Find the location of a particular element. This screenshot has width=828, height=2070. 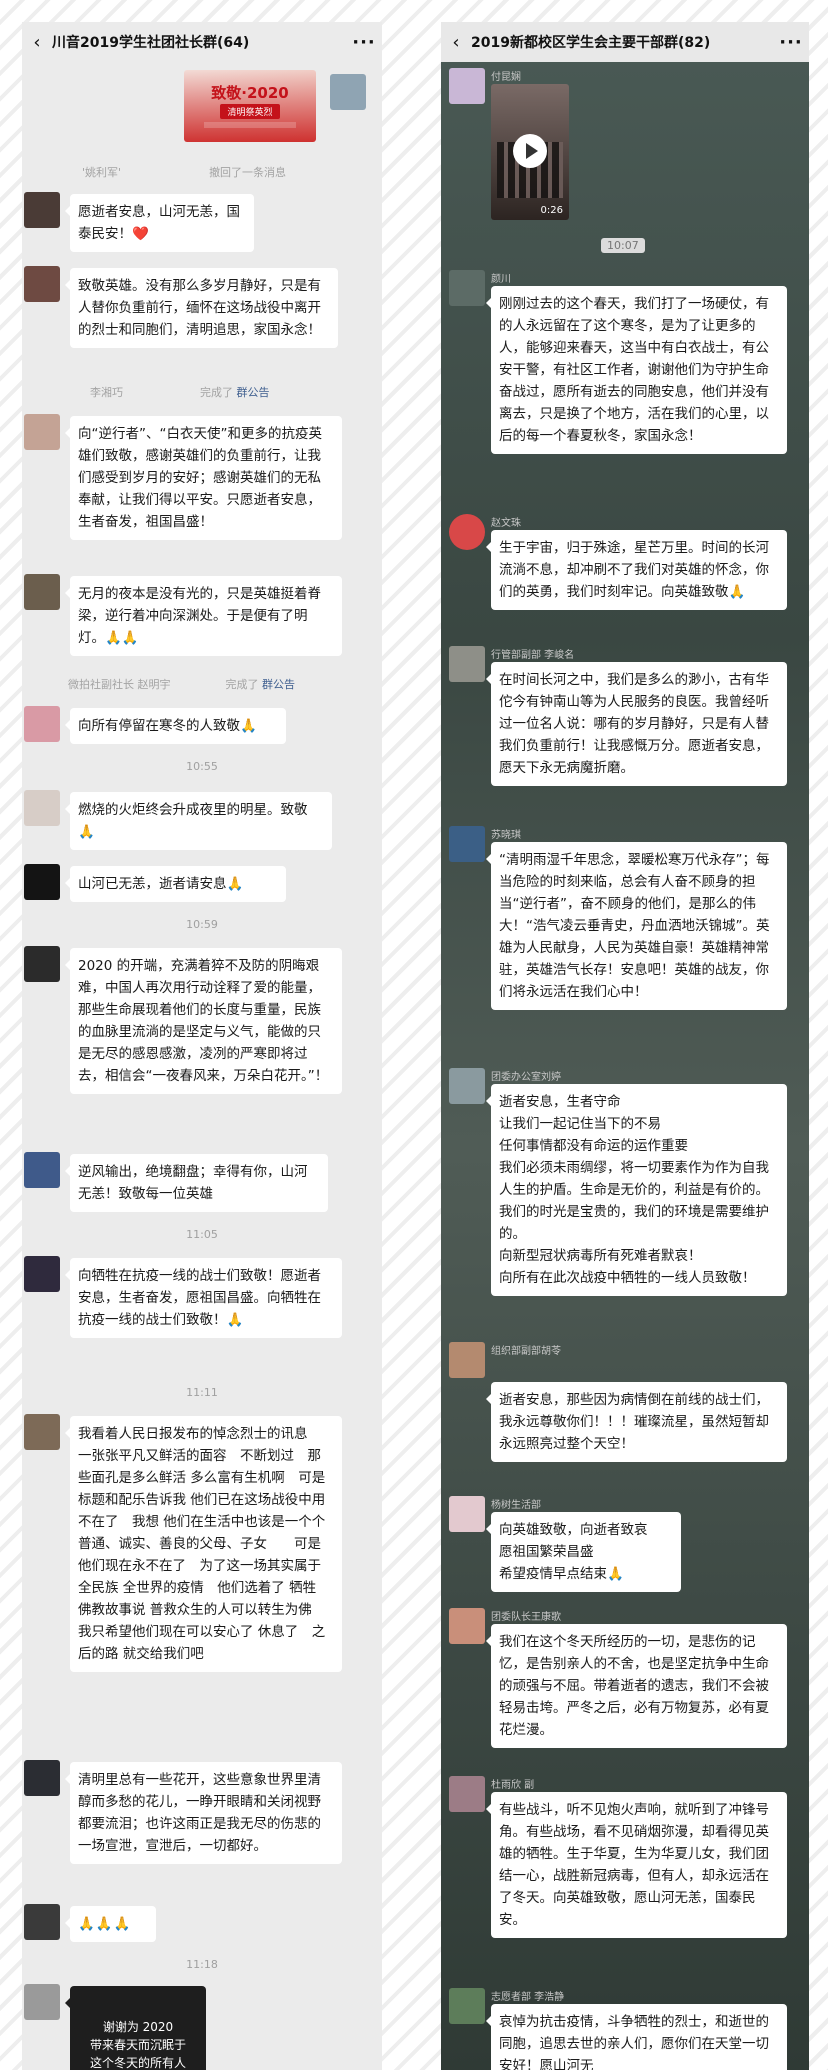

sender-name: 团委办公室刘婷 is located at coordinates (526, 1077).